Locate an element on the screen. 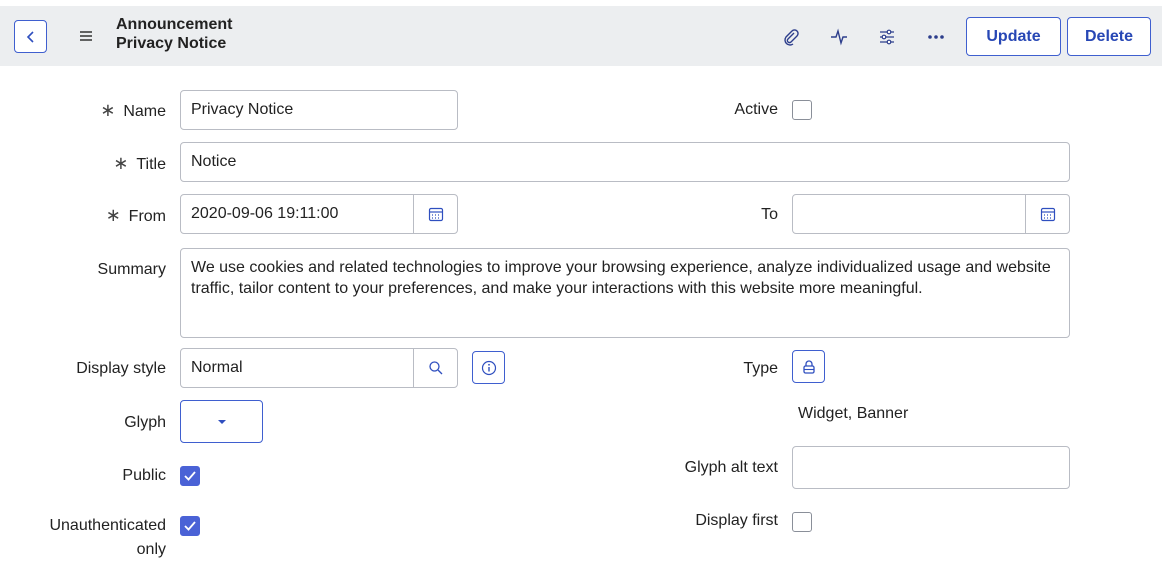 Image resolution: width=1162 pixels, height=563 pixels. glyph-picker is located at coordinates (221, 421).